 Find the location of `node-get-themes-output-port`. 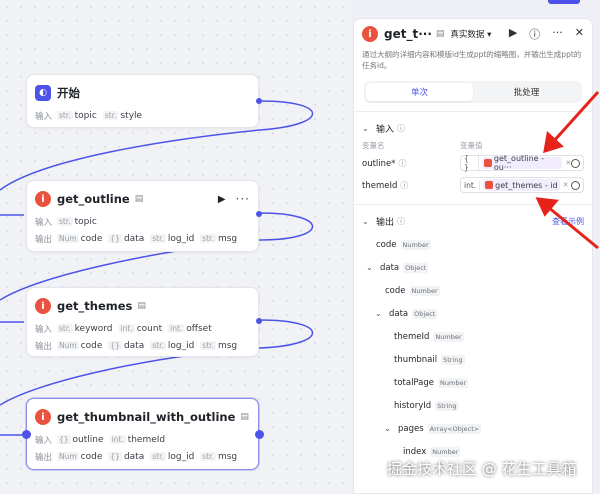

node-get-themes-output-port is located at coordinates (259, 321).